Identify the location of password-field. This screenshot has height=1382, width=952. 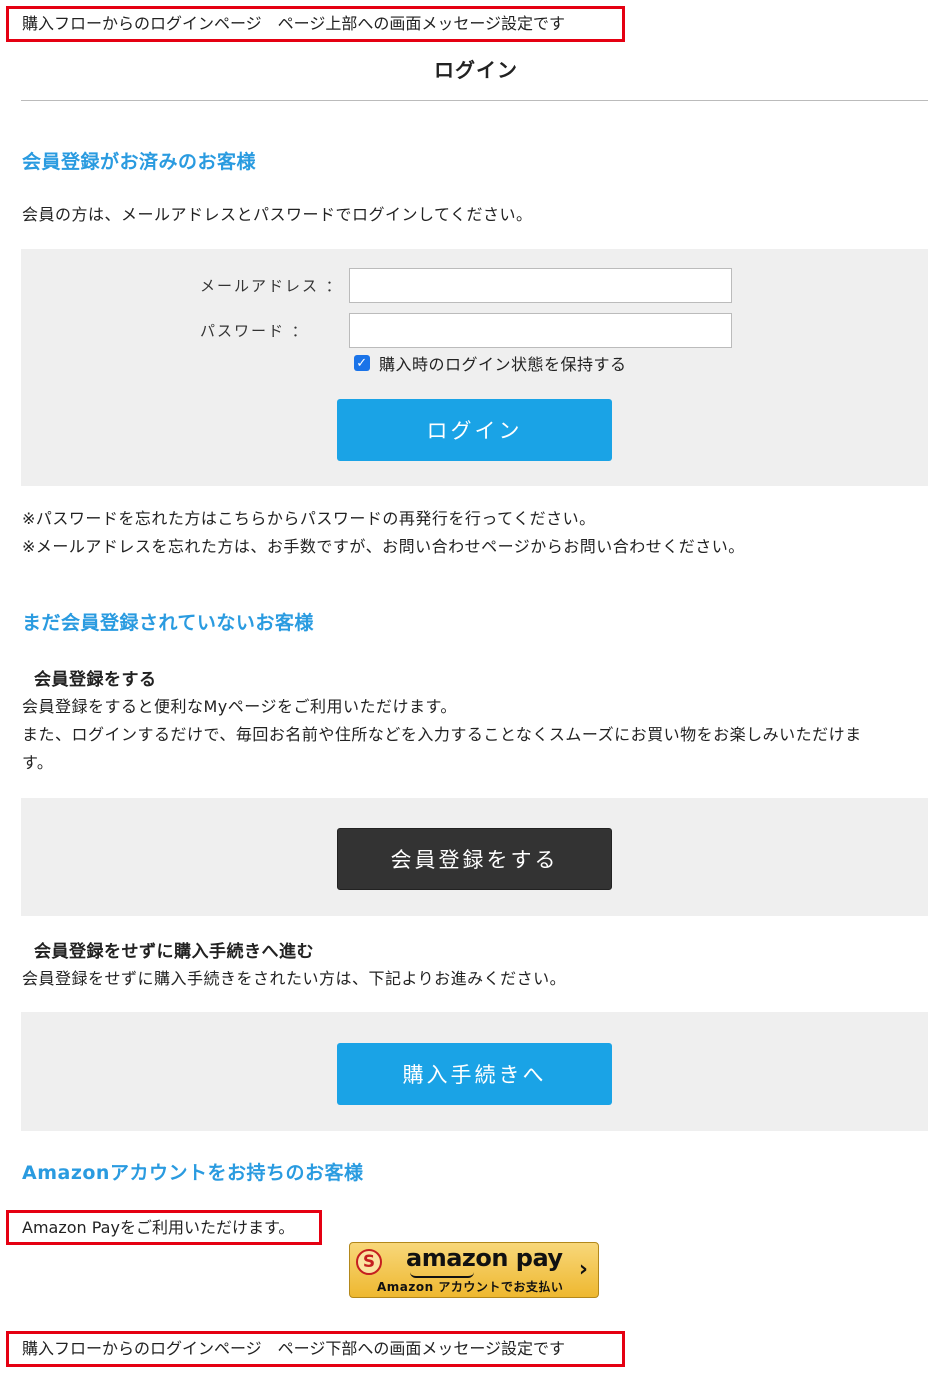
(540, 330).